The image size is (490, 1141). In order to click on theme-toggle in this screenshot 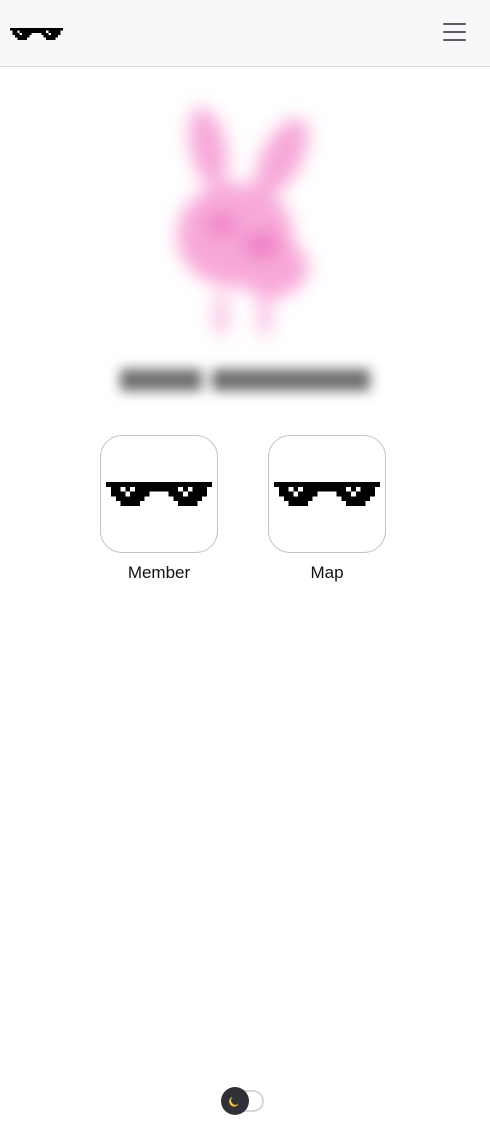, I will do `click(243, 1101)`.